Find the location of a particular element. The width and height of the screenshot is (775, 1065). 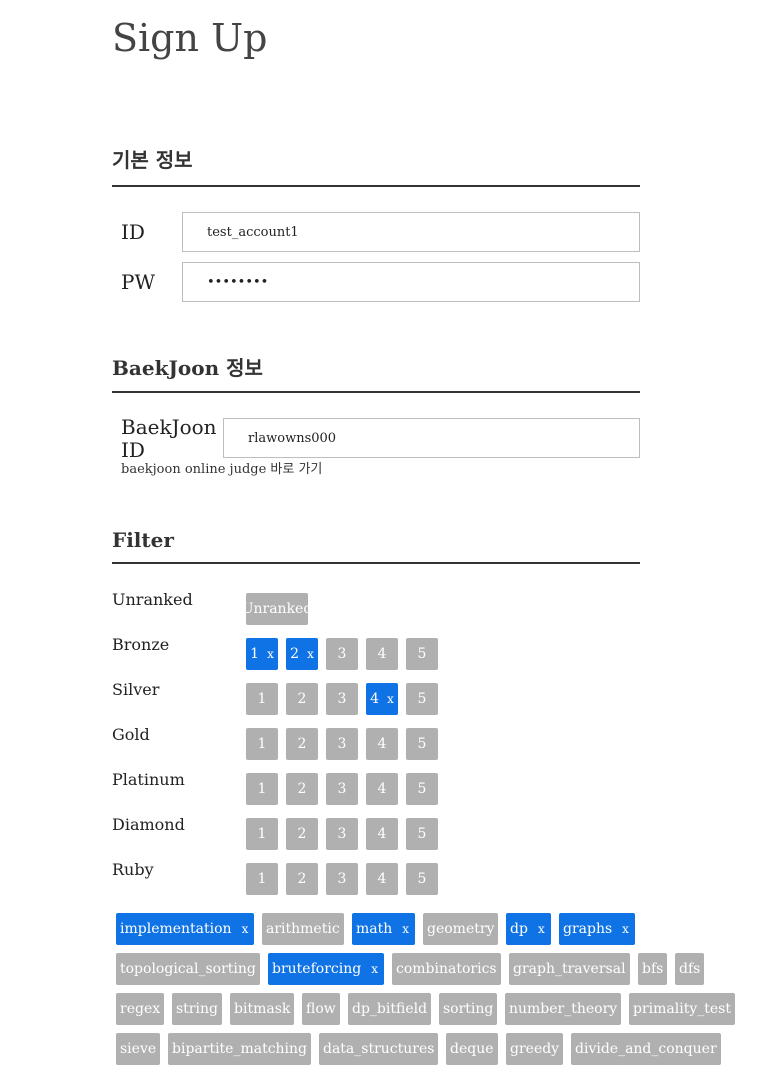

filter-divider is located at coordinates (376, 563).